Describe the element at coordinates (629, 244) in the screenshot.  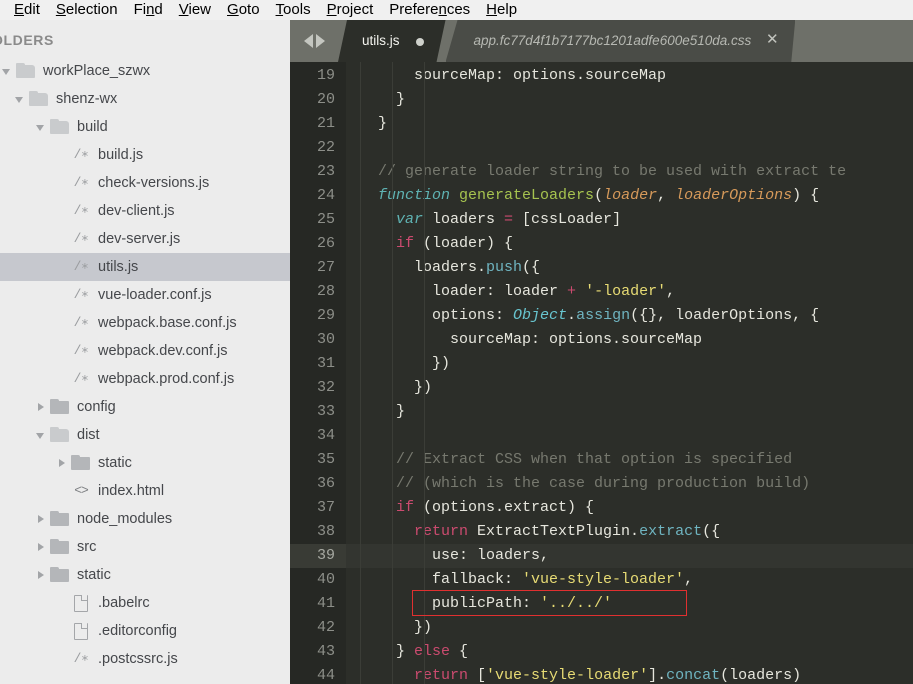
I see `code-line: if (loader) {` at that location.